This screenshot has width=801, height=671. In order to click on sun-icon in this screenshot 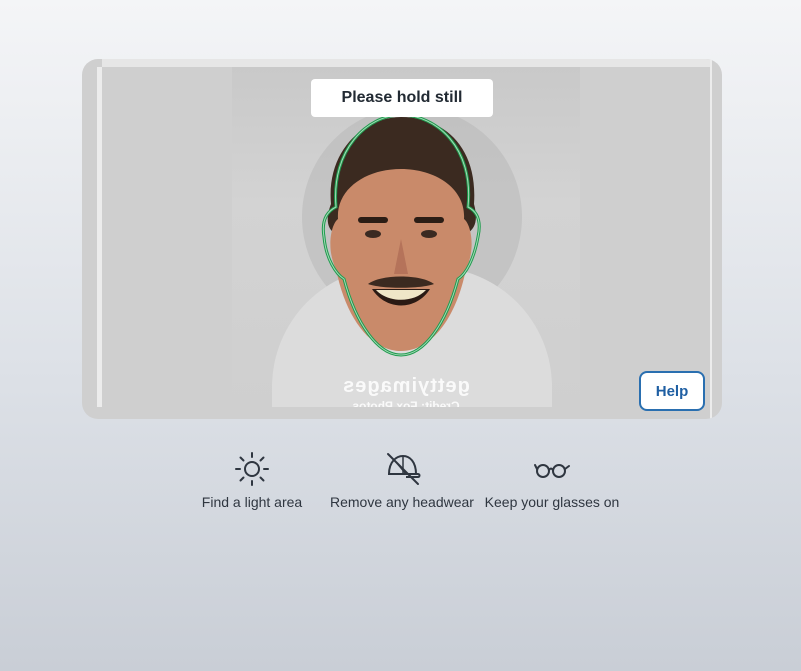, I will do `click(252, 469)`.